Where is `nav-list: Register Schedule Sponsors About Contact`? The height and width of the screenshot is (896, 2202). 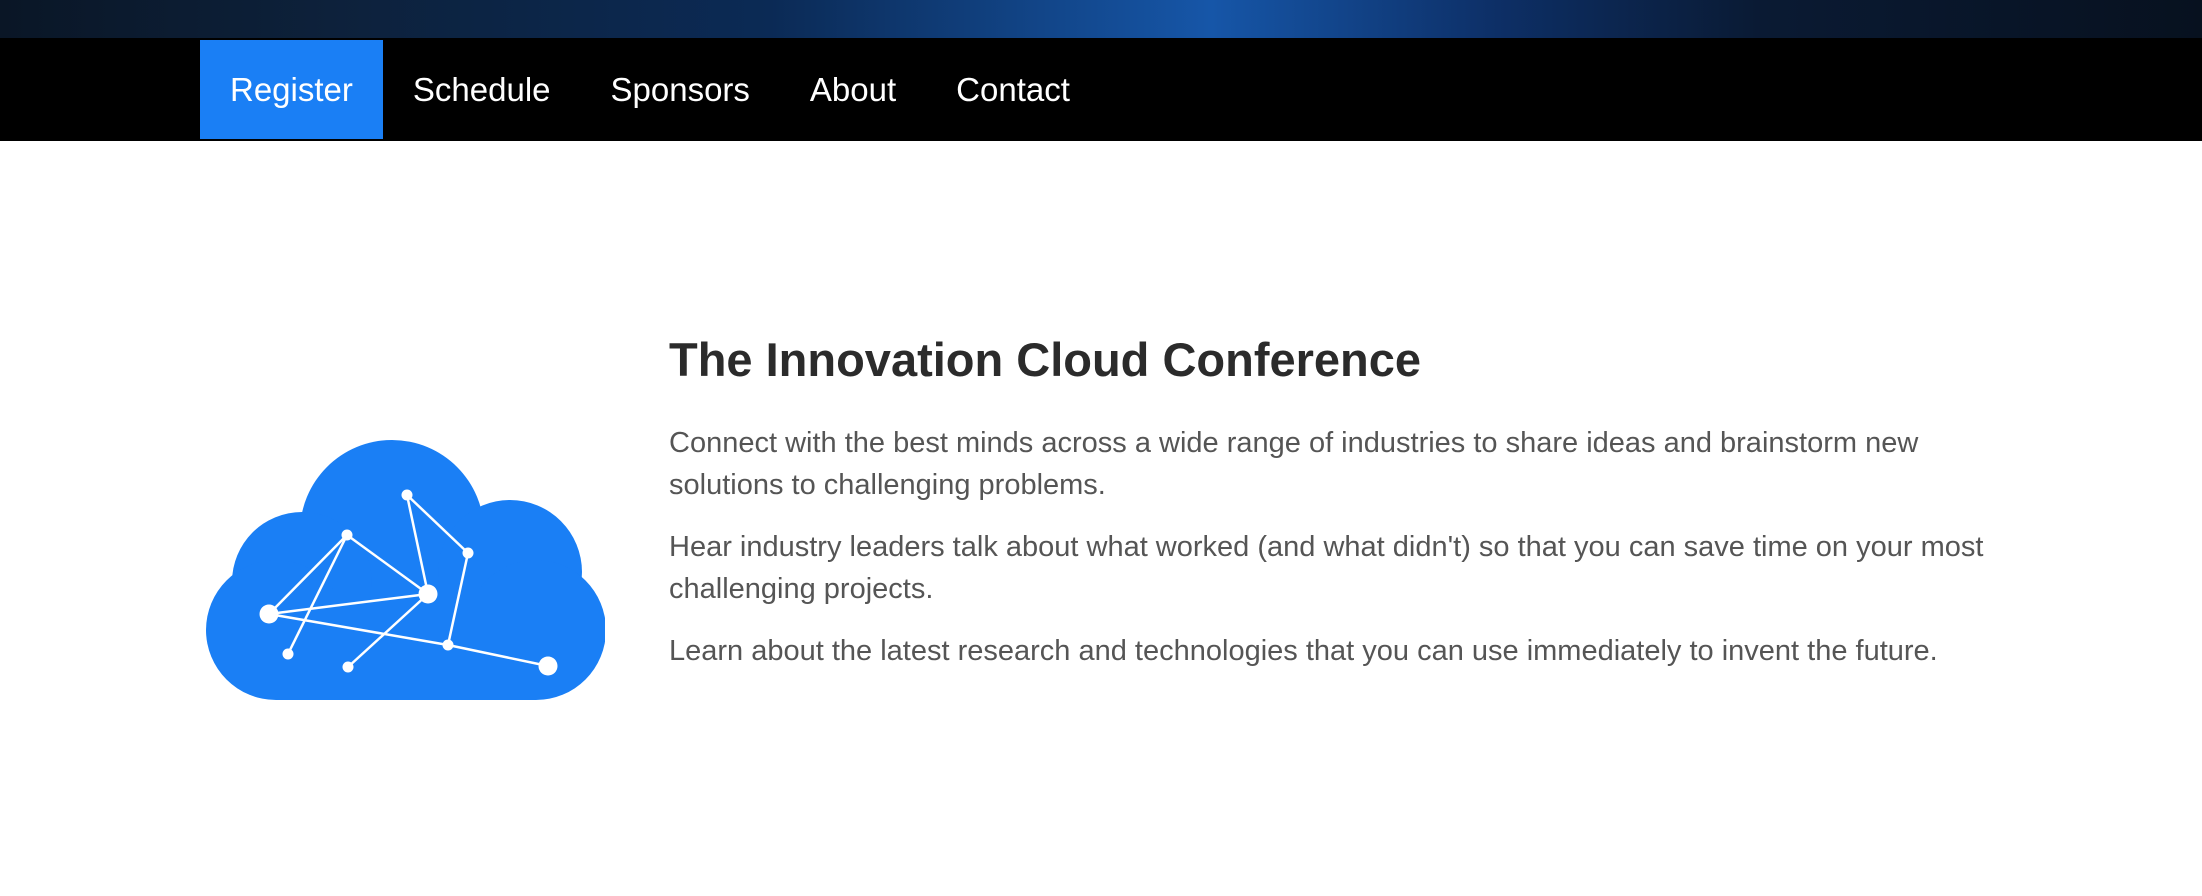
nav-list: Register Schedule Sponsors About Contact is located at coordinates (650, 89).